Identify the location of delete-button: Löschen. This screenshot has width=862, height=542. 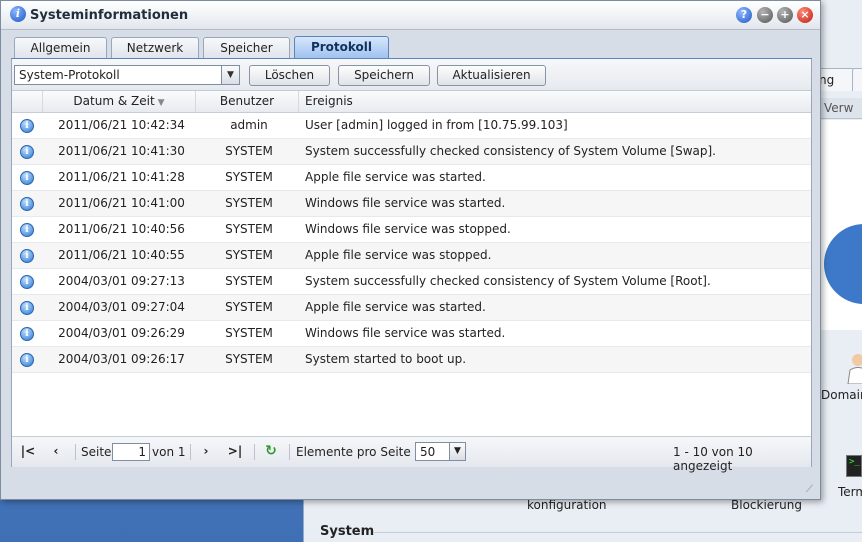
(289, 75).